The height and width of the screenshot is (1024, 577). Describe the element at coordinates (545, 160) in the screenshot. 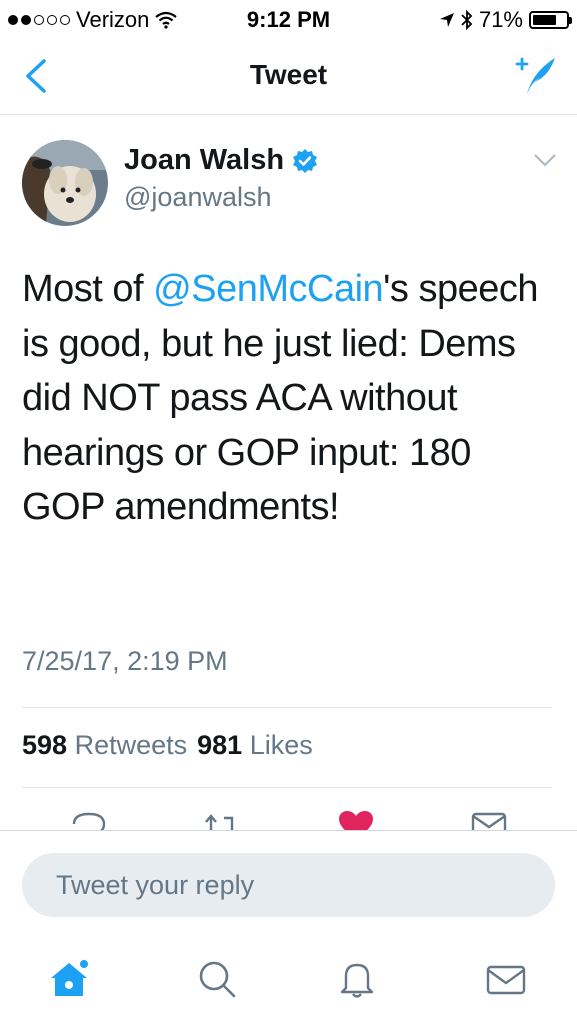

I see `chevron-down-icon` at that location.